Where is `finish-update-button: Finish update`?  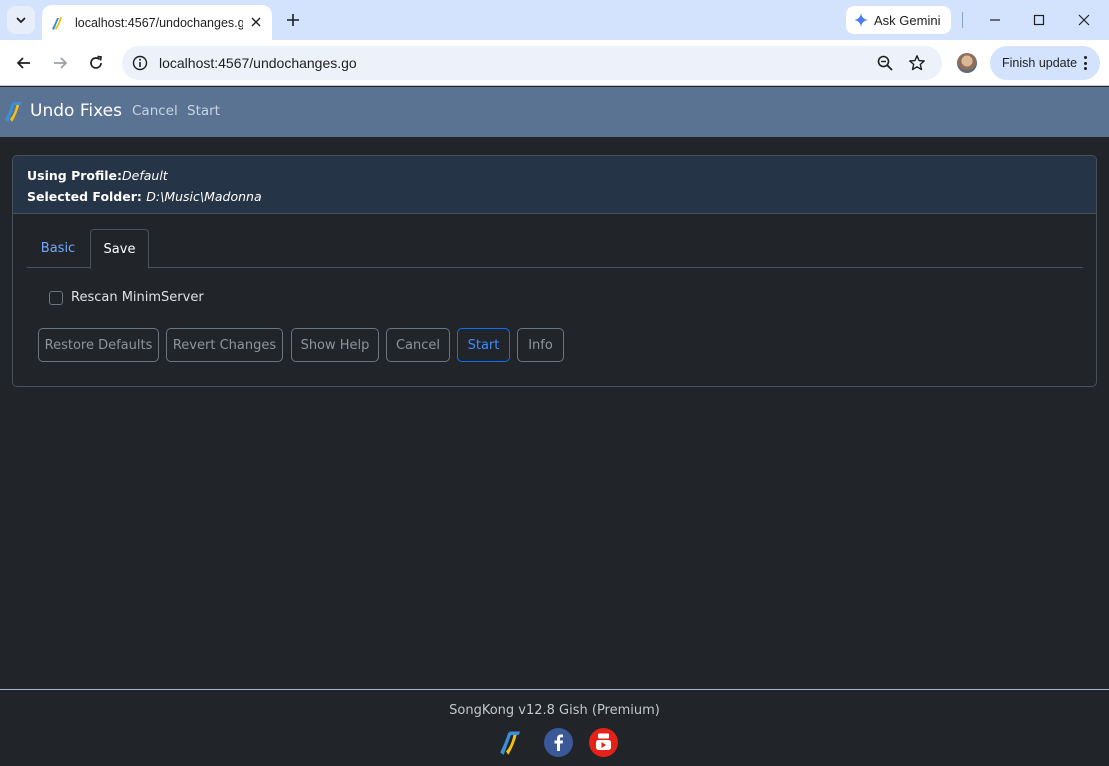
finish-update-button: Finish update is located at coordinates (1045, 63).